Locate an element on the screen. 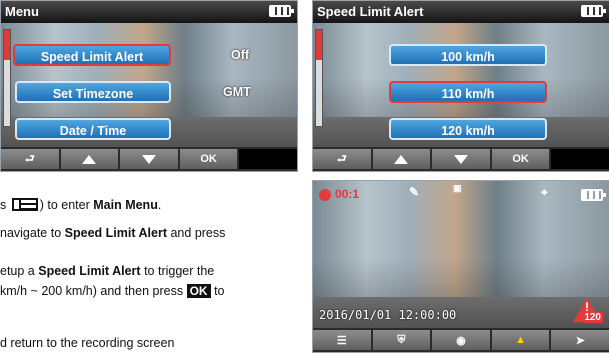 The width and height of the screenshot is (609, 353). record-dot-icon is located at coordinates (325, 195).